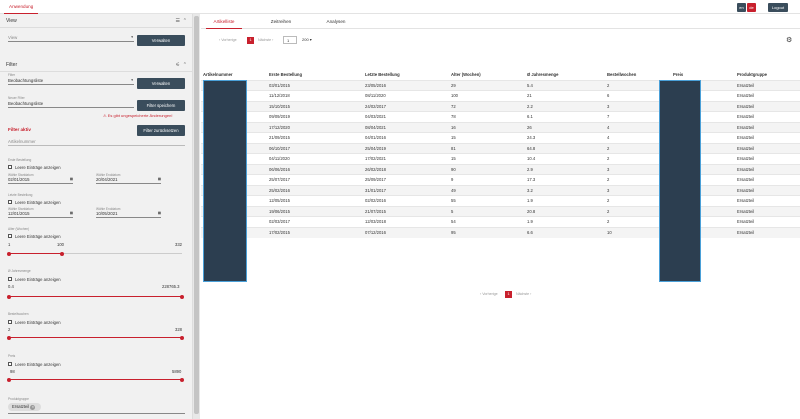 The width and height of the screenshot is (800, 419). I want to click on table-row: 06/10/2017 25/04/2019 81 64.8 2 Ersatzteil, so click(500, 148).